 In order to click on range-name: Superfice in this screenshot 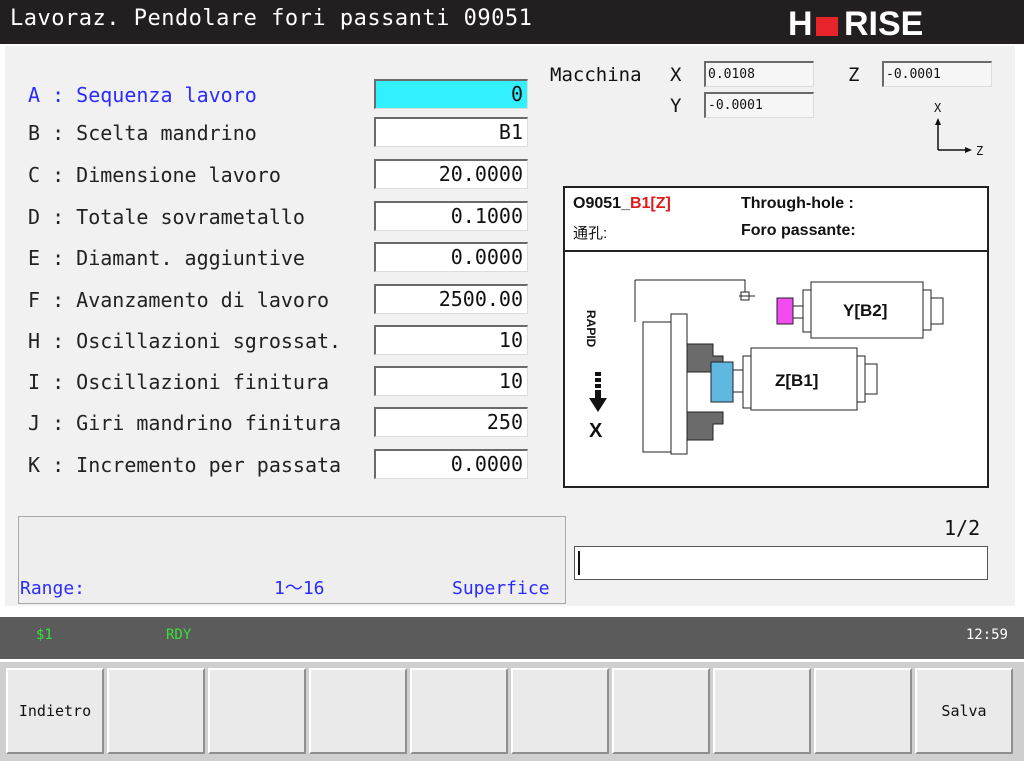, I will do `click(501, 588)`.